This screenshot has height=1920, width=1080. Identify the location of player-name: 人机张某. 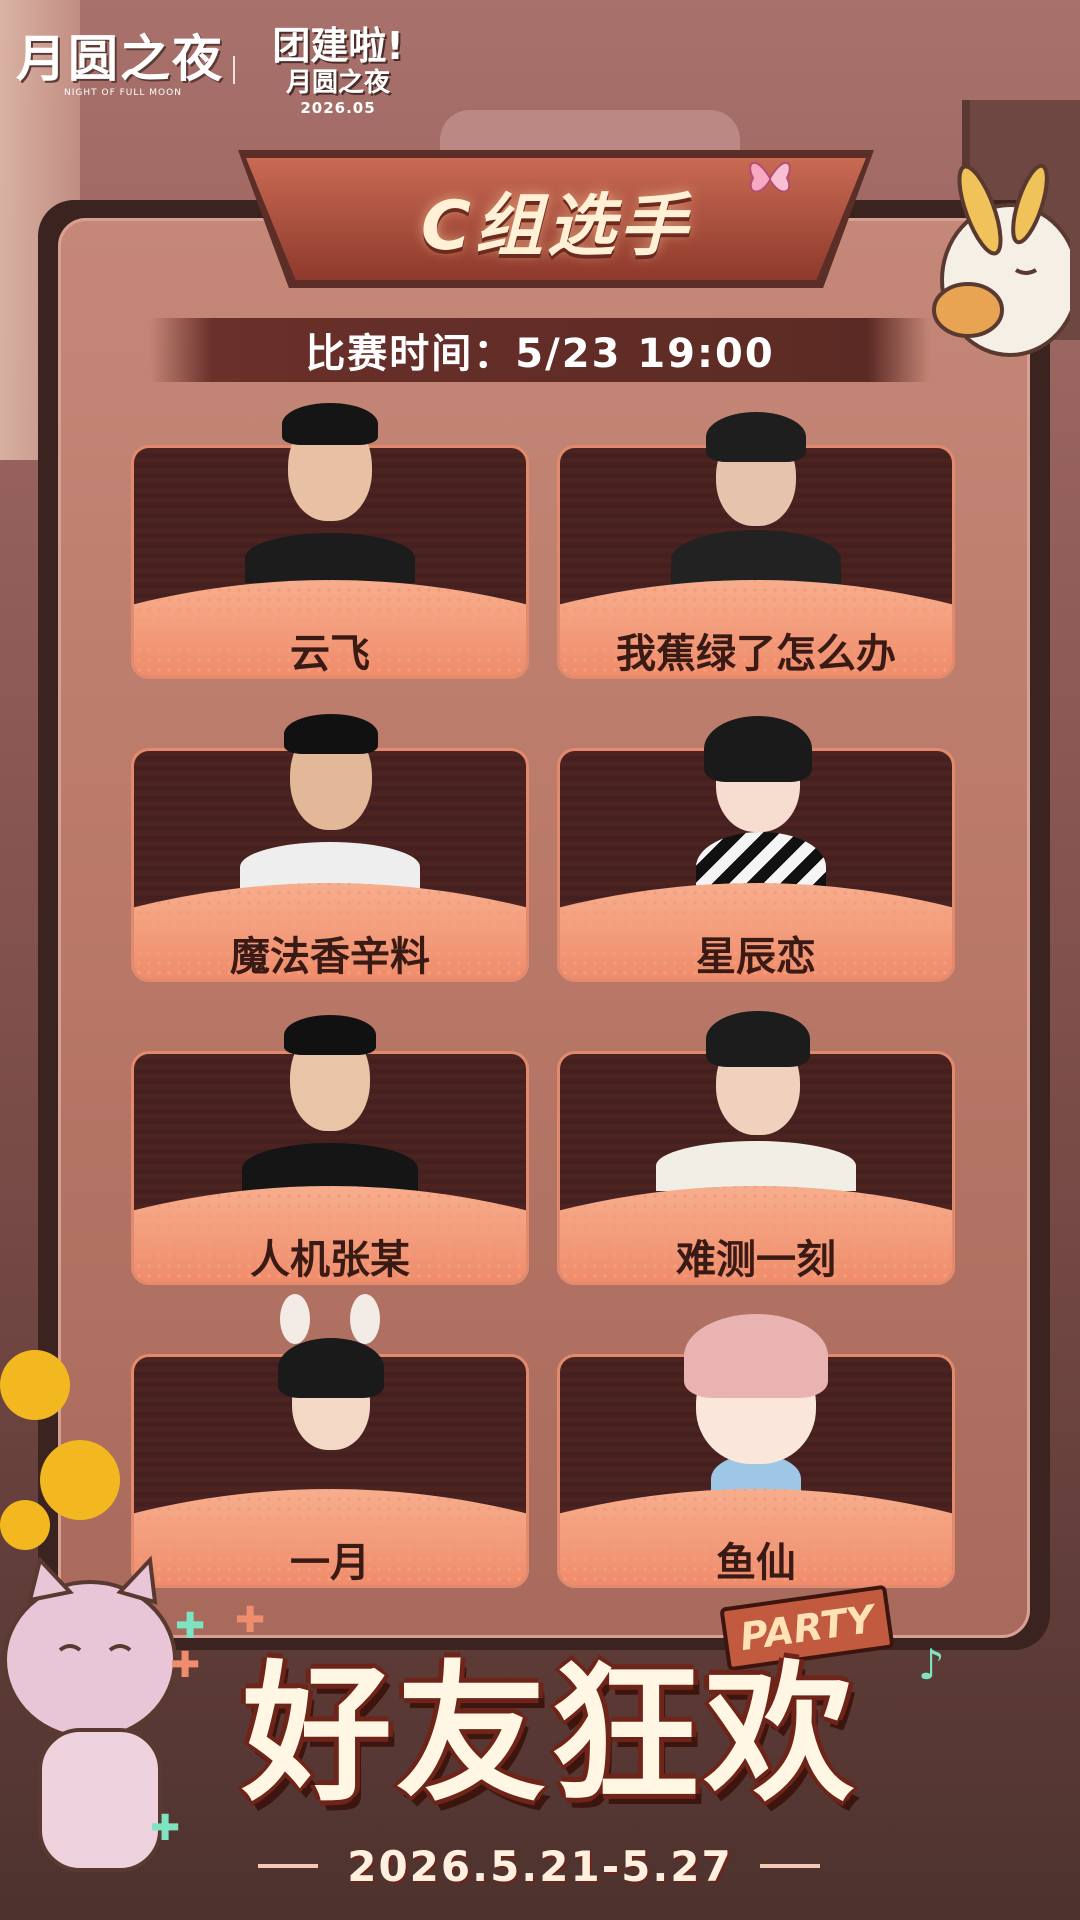
(330, 1260).